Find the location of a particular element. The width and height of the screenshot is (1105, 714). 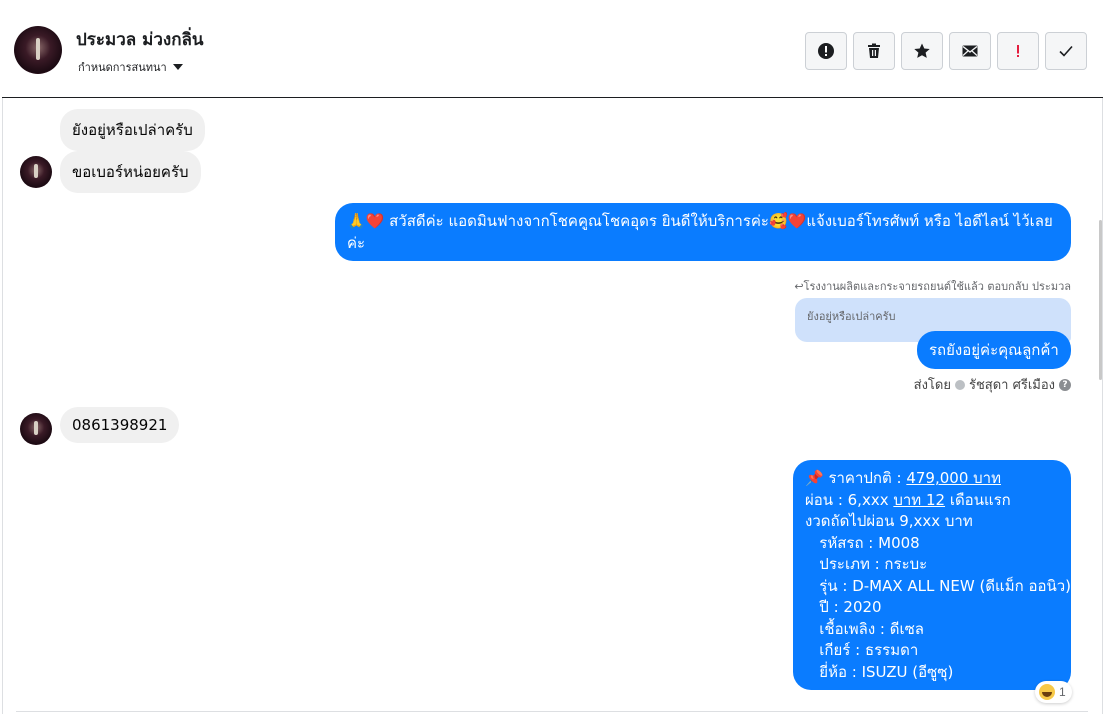

star-icon is located at coordinates (922, 50).